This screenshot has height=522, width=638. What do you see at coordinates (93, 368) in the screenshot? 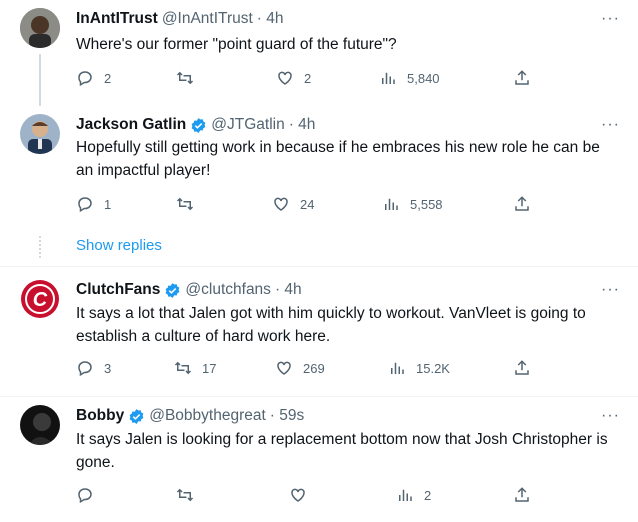
I see `reply-button: 3` at bounding box center [93, 368].